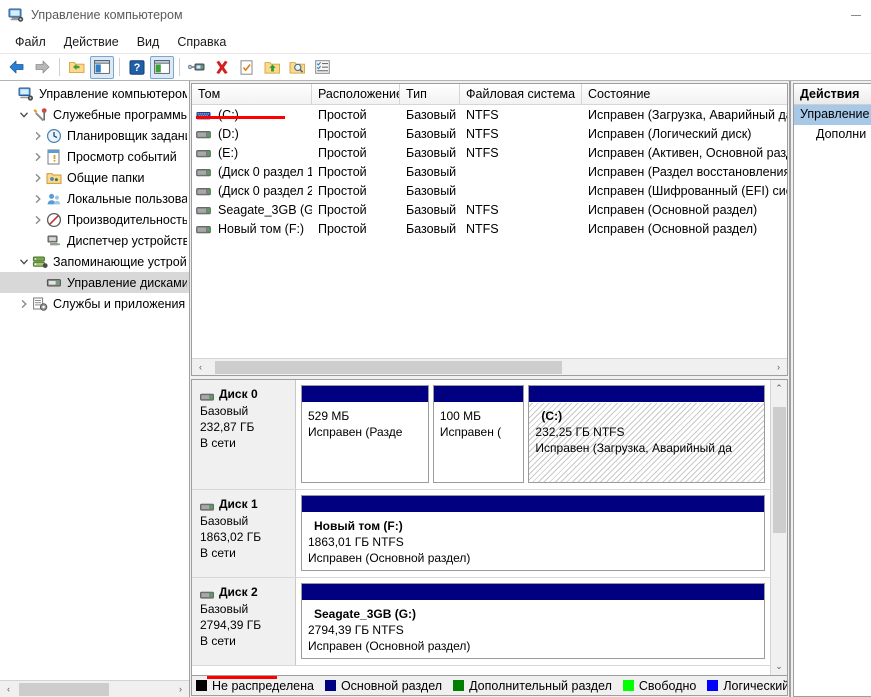  Describe the element at coordinates (91, 42) in the screenshot. I see `menu-action: Действие` at that location.